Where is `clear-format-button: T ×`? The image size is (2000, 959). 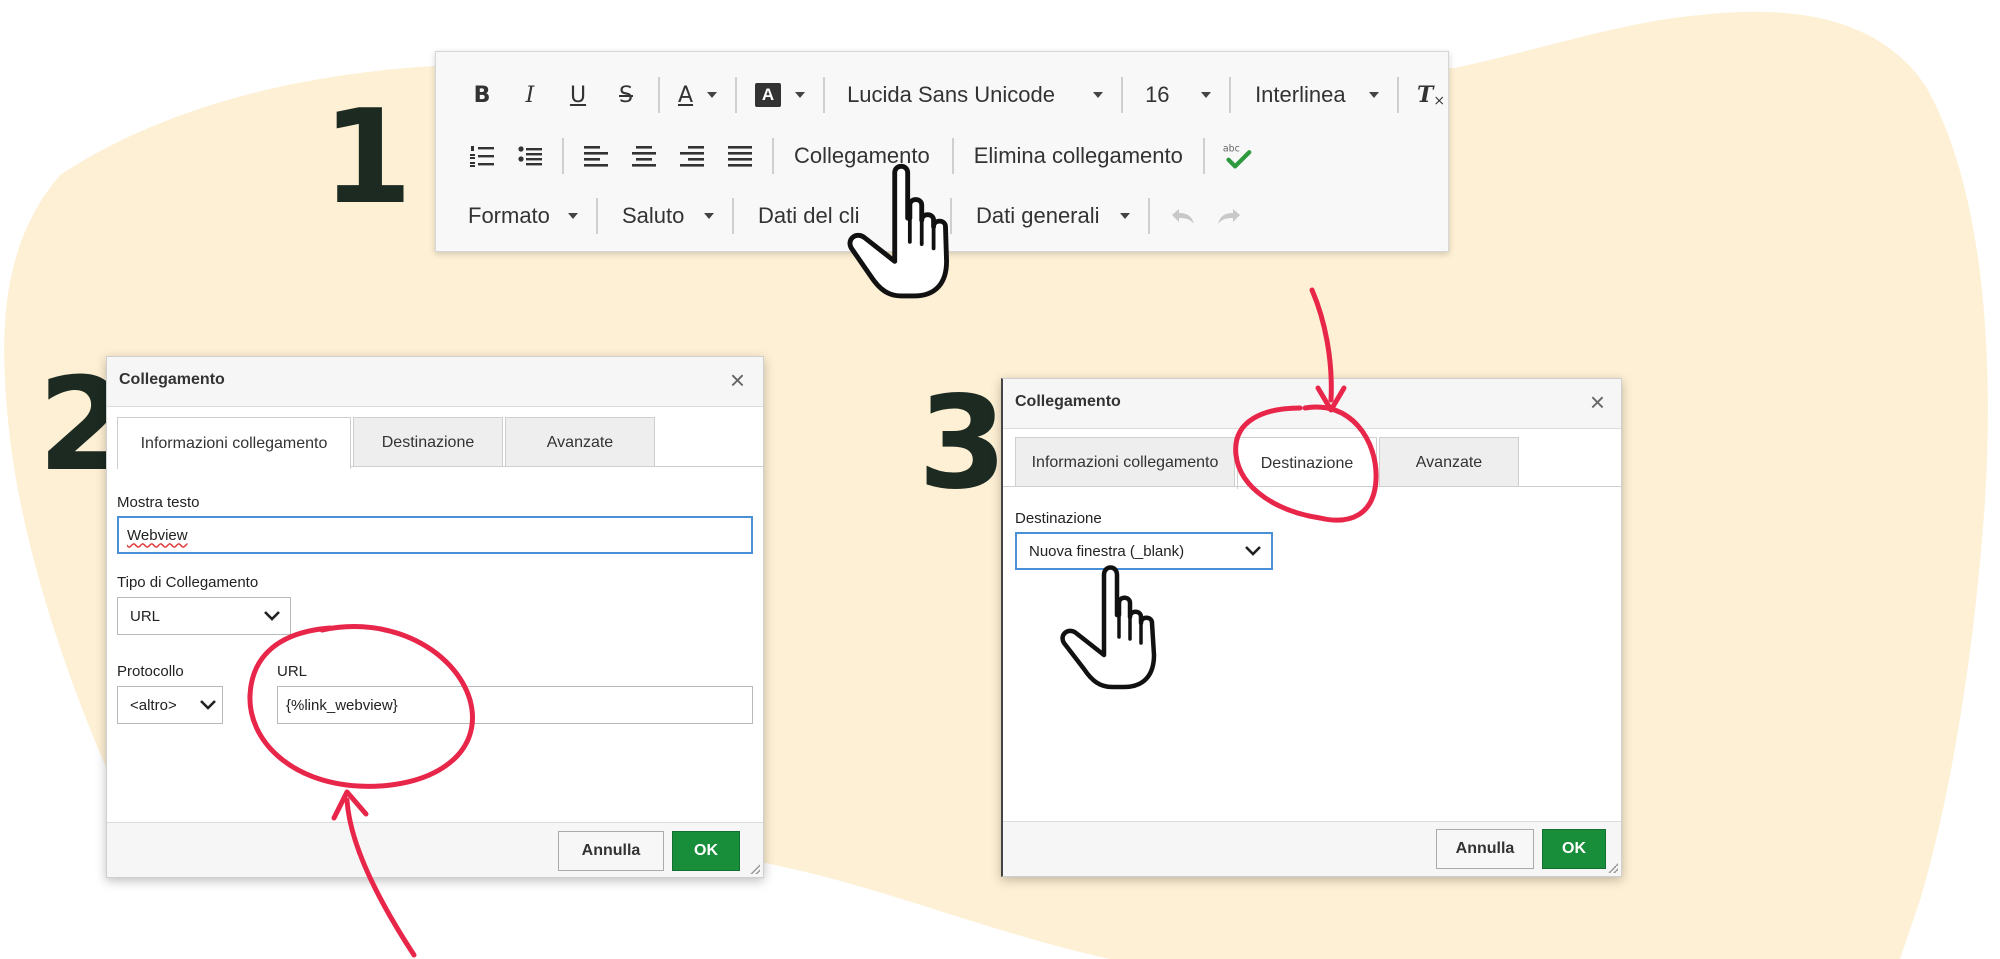
clear-format-button: T × is located at coordinates (1431, 95).